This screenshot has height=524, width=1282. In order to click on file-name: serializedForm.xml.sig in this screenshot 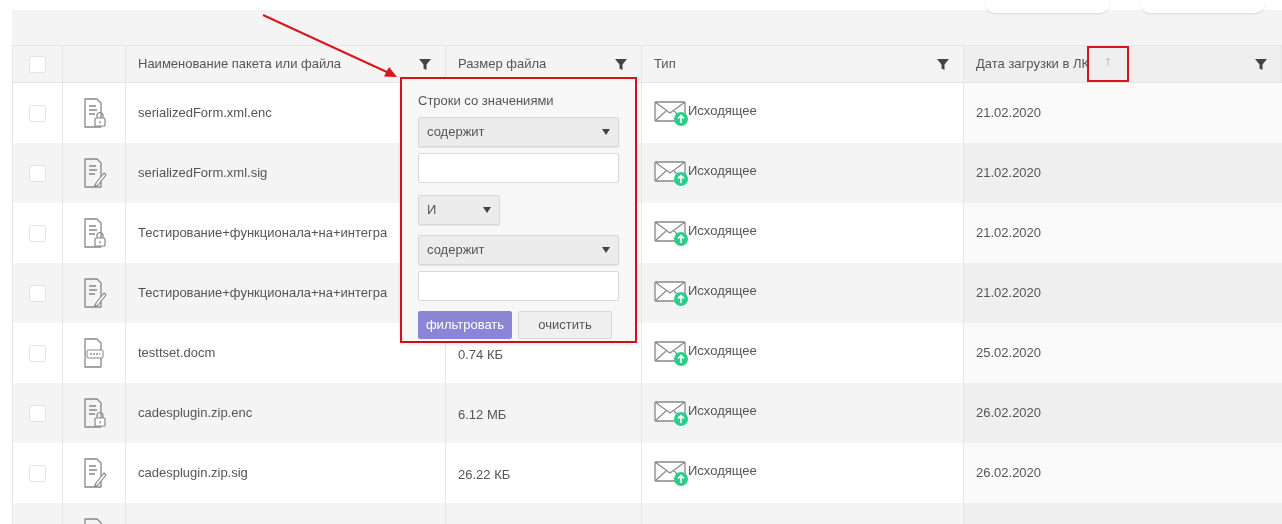, I will do `click(203, 173)`.